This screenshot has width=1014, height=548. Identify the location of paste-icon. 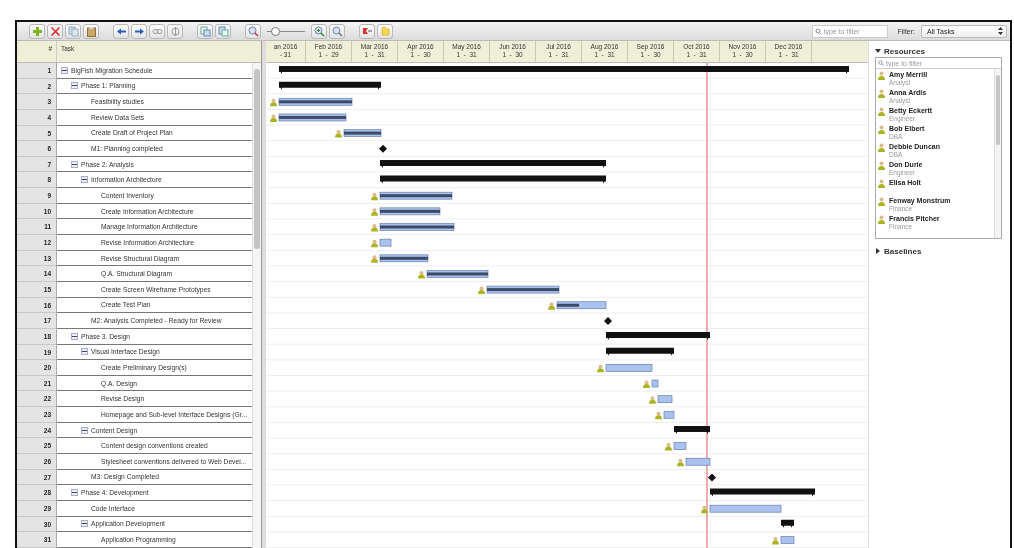
(91, 31).